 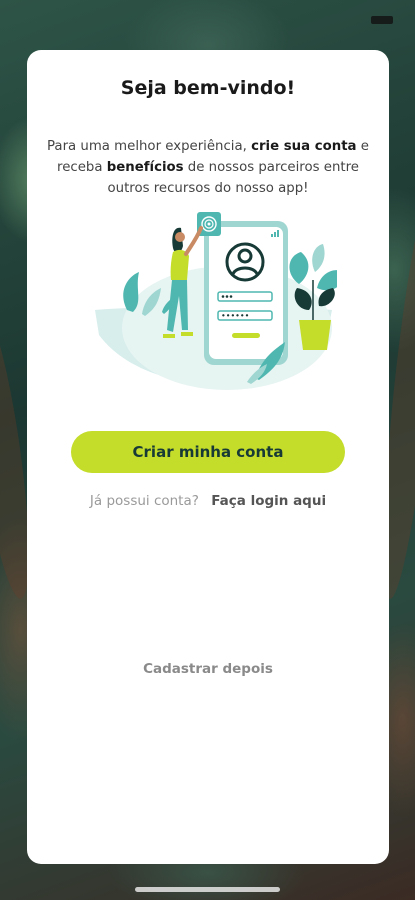 What do you see at coordinates (208, 88) in the screenshot?
I see `page-title: Seja bem-vindo!` at bounding box center [208, 88].